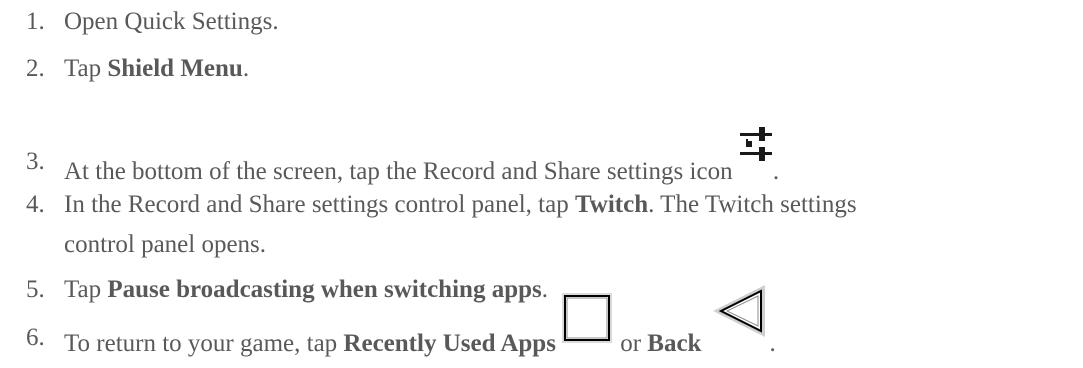 Image resolution: width=1083 pixels, height=368 pixels. I want to click on step-bold-pause-broadcasting: Pause broadcasting when switching apps, so click(324, 289).